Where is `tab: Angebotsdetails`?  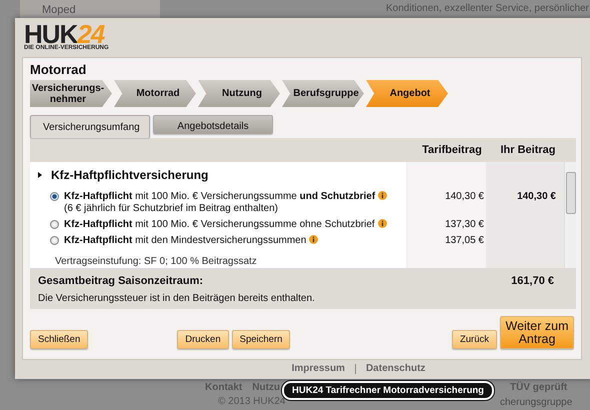
tab: Angebotsdetails is located at coordinates (213, 124).